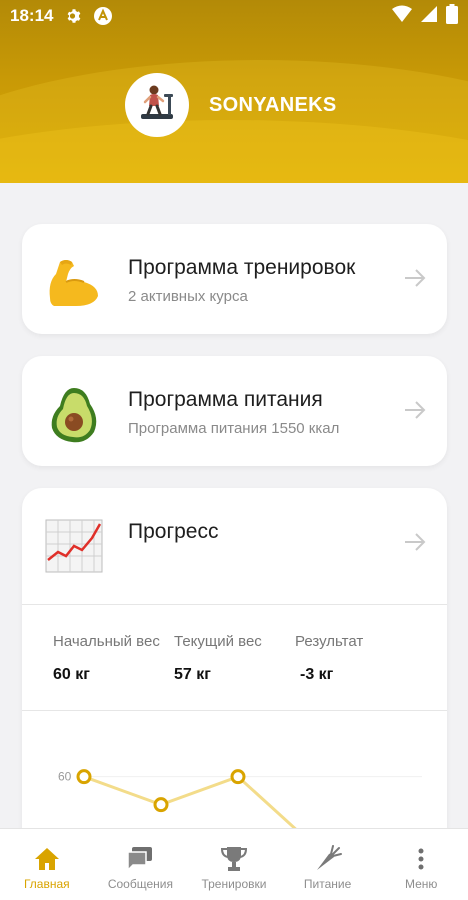  I want to click on card-title: Программа питания, so click(225, 399).